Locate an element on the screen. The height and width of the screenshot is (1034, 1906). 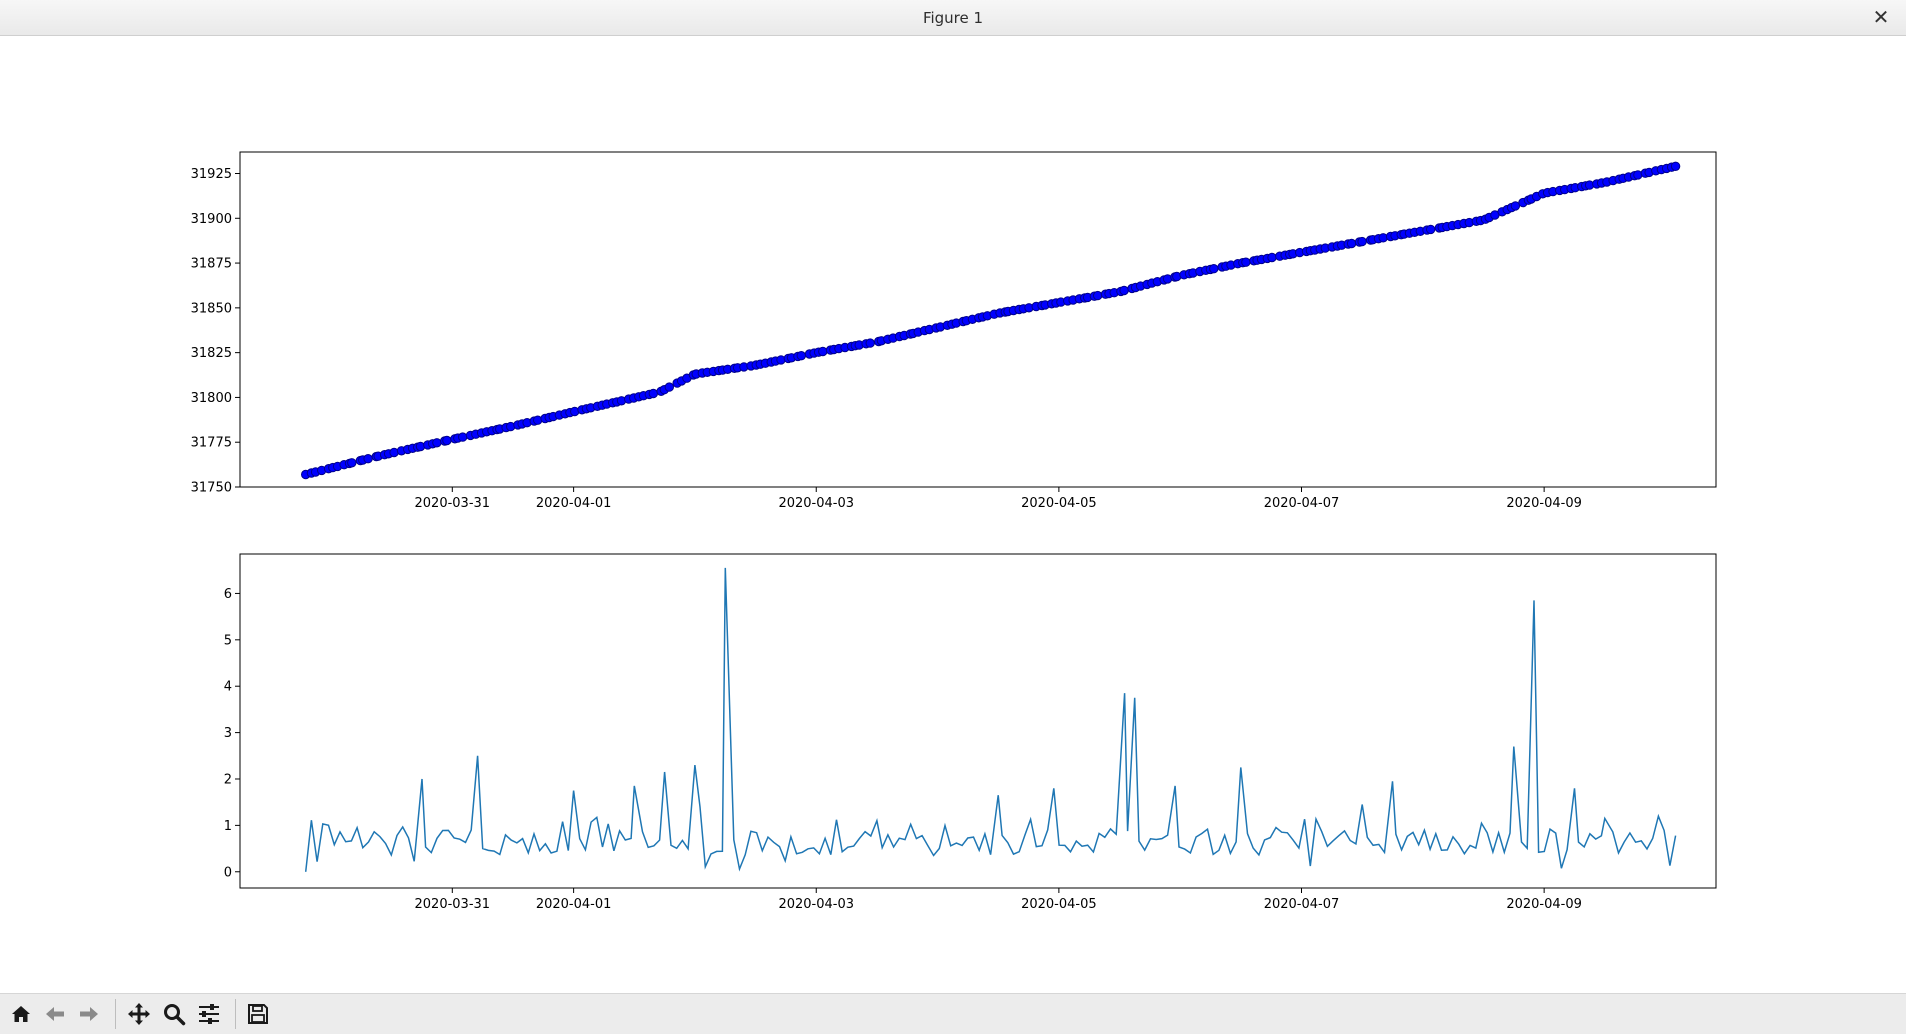
forward-button is located at coordinates (89, 1014).